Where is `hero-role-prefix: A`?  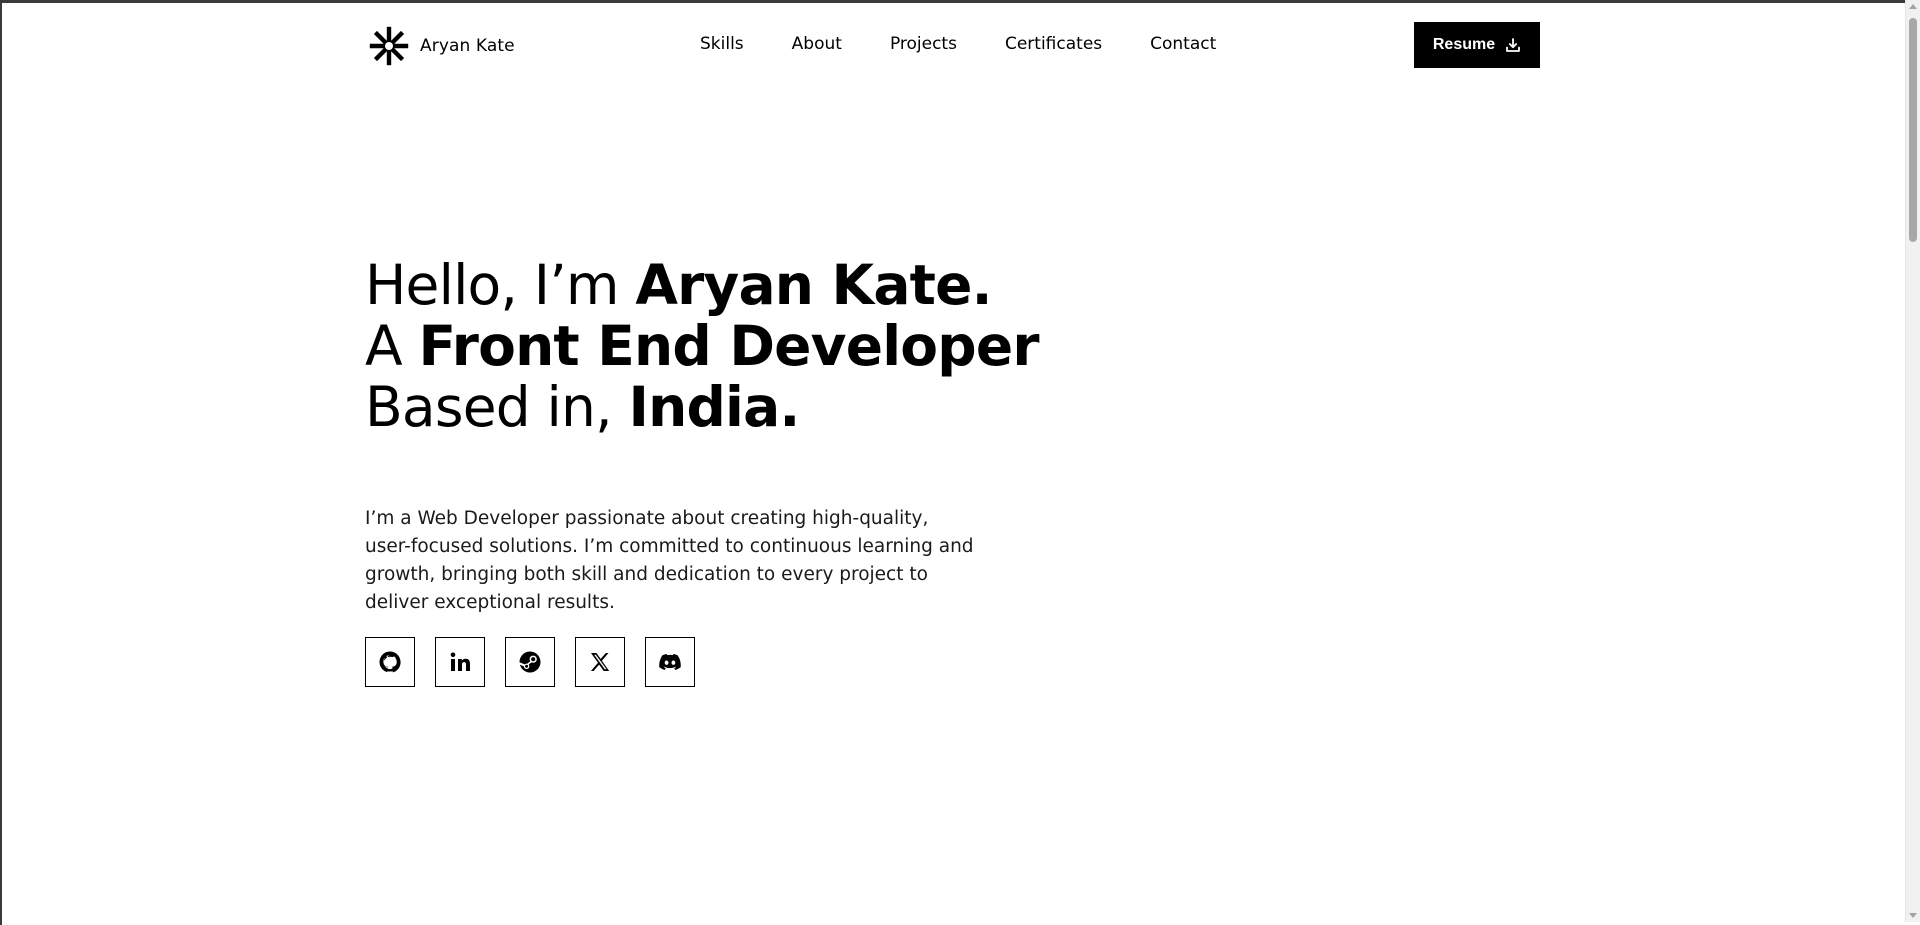
hero-role-prefix: A is located at coordinates (392, 346).